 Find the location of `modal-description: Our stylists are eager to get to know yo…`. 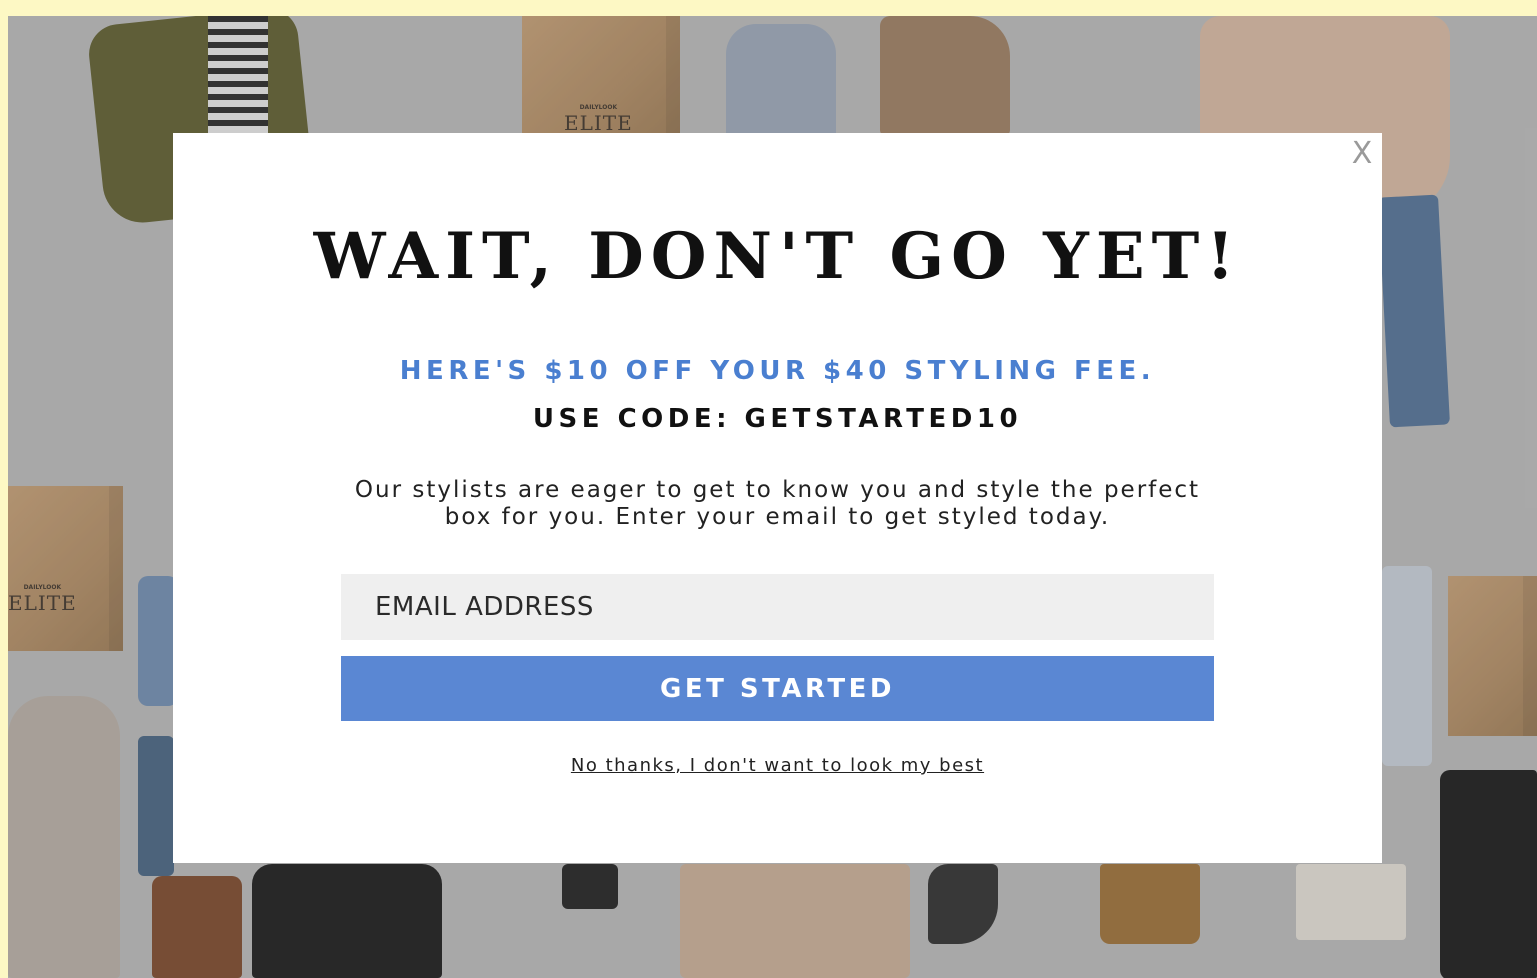

modal-description: Our stylists are eager to get to know yo… is located at coordinates (777, 503).